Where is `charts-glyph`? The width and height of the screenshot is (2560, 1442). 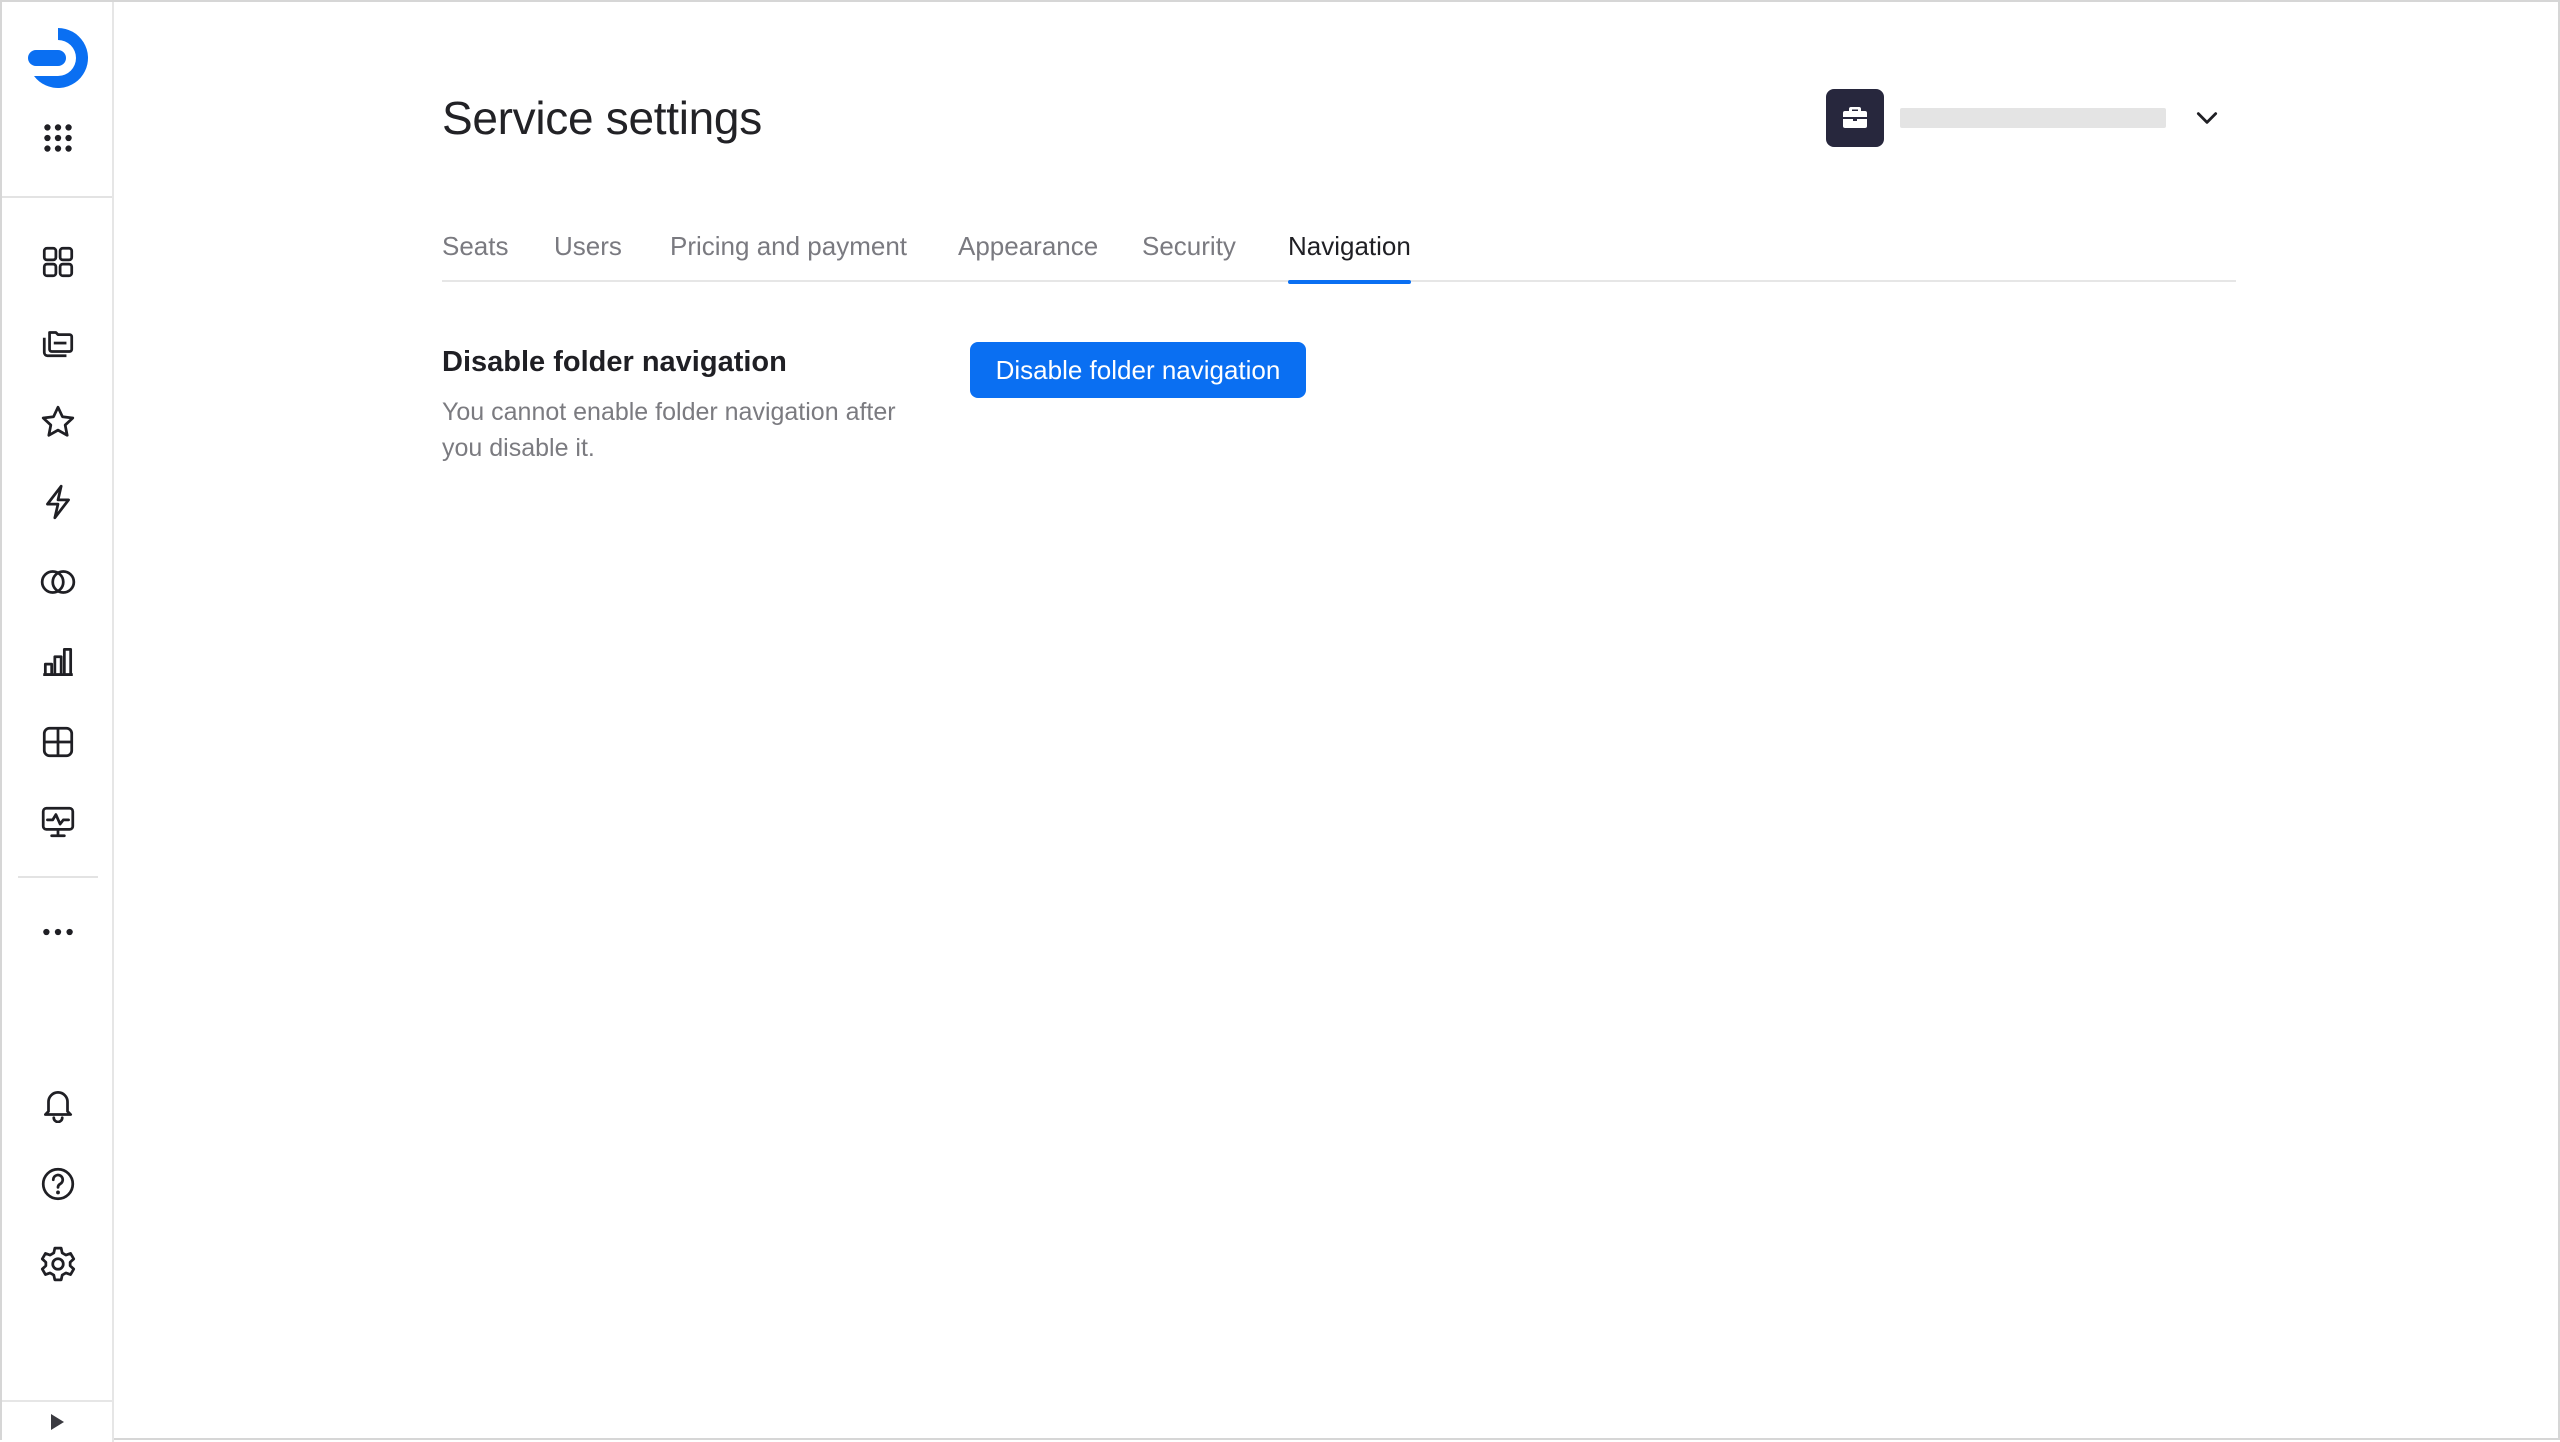 charts-glyph is located at coordinates (58, 662).